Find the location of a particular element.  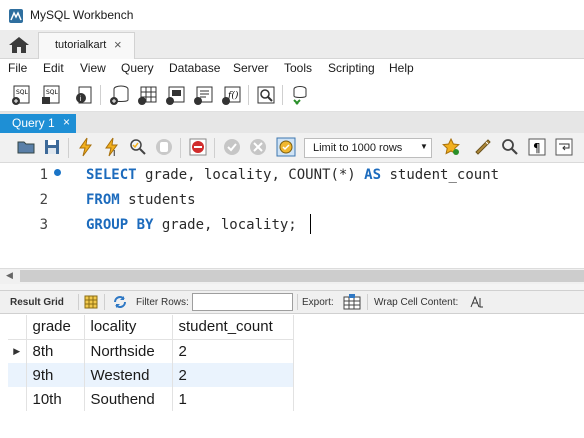

create-table-icon is located at coordinates (148, 95).